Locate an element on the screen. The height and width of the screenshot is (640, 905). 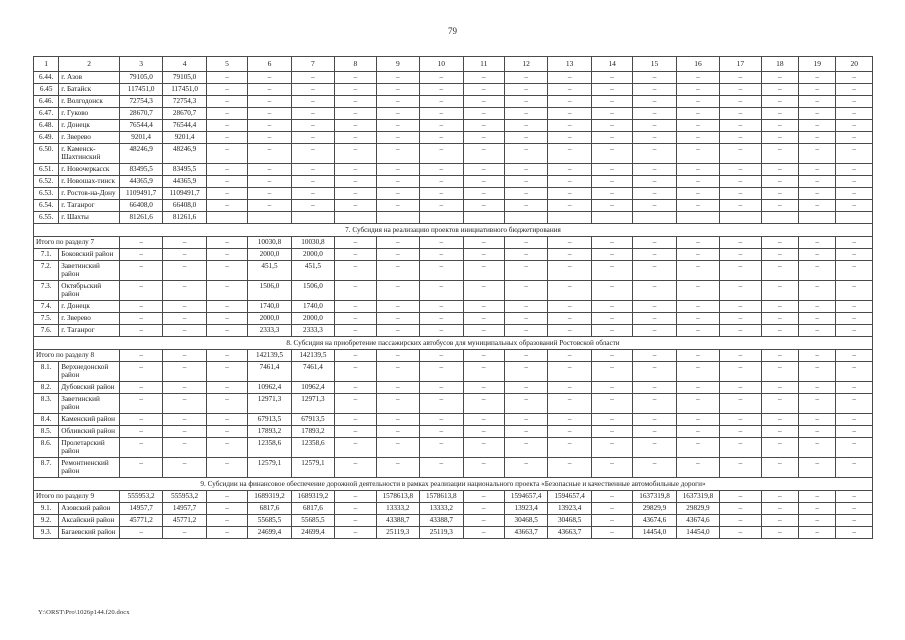
row-value-col-3: 14957,7 is located at coordinates (141, 508).